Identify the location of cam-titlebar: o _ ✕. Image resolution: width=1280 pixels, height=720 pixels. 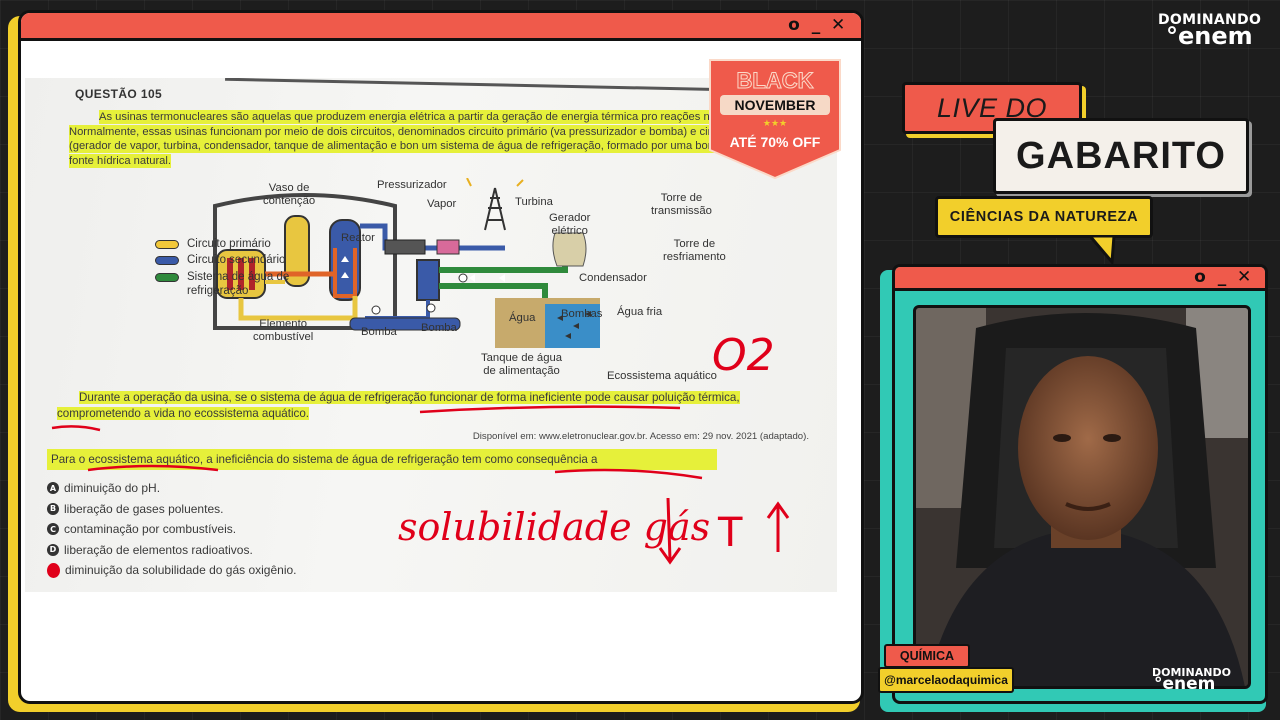
(1080, 279).